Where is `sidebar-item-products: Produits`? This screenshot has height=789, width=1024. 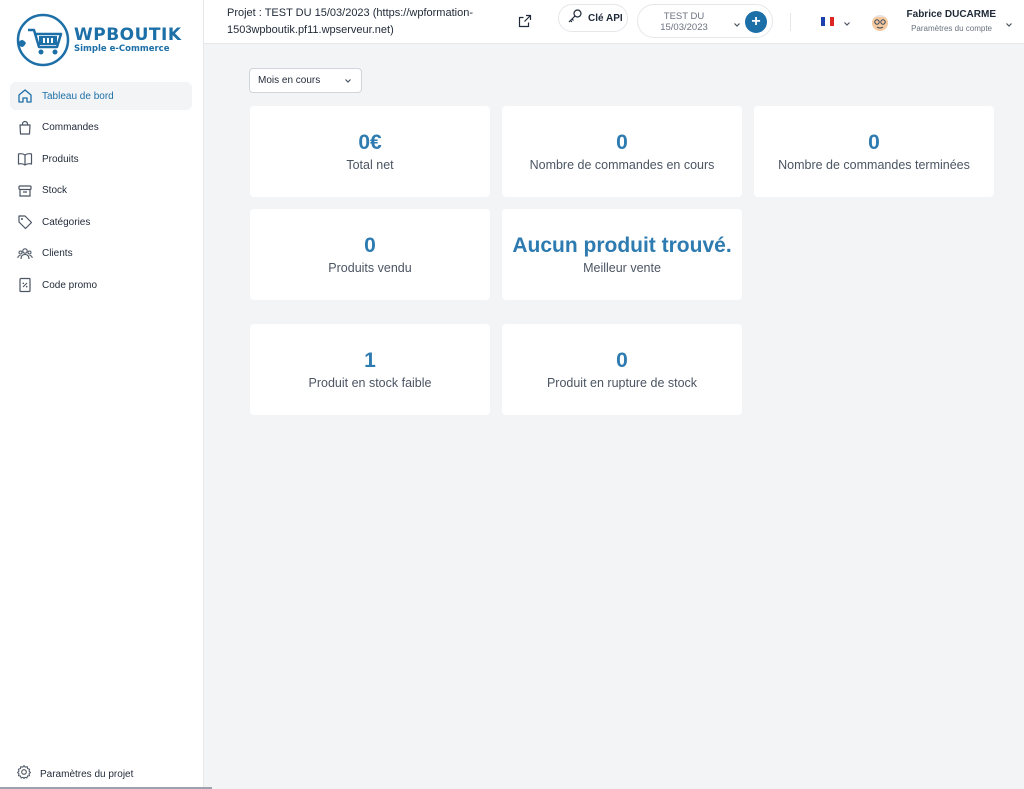
sidebar-item-products: Produits is located at coordinates (101, 159).